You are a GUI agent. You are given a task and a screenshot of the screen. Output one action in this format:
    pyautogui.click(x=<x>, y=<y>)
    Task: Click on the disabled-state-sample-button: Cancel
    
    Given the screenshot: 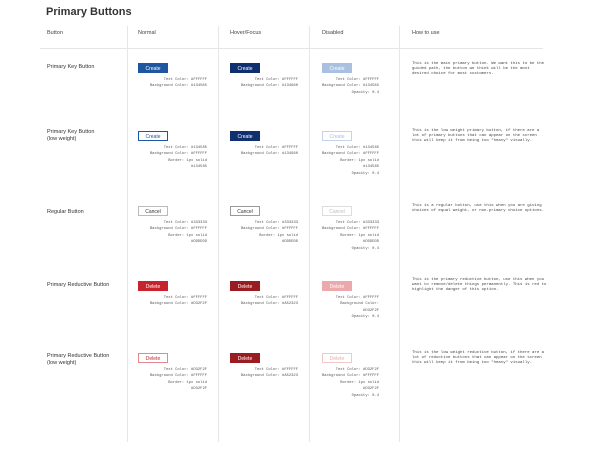 What is the action you would take?
    pyautogui.click(x=337, y=211)
    